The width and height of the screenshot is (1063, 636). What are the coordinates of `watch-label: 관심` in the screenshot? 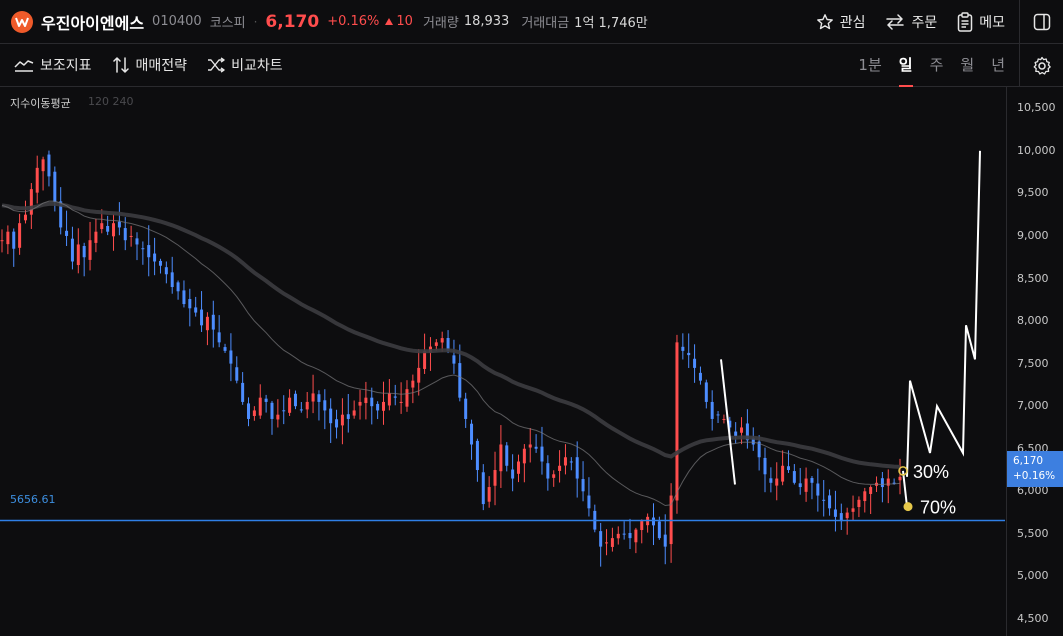 It's located at (852, 23).